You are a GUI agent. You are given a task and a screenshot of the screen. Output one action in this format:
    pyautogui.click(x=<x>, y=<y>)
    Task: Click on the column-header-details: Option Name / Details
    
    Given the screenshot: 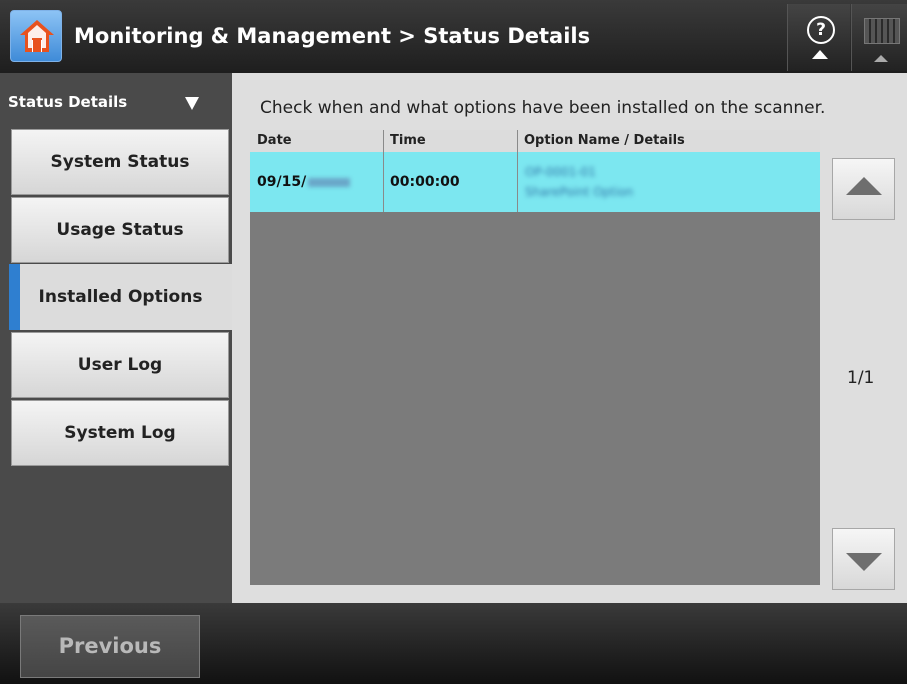 What is the action you would take?
    pyautogui.click(x=604, y=140)
    